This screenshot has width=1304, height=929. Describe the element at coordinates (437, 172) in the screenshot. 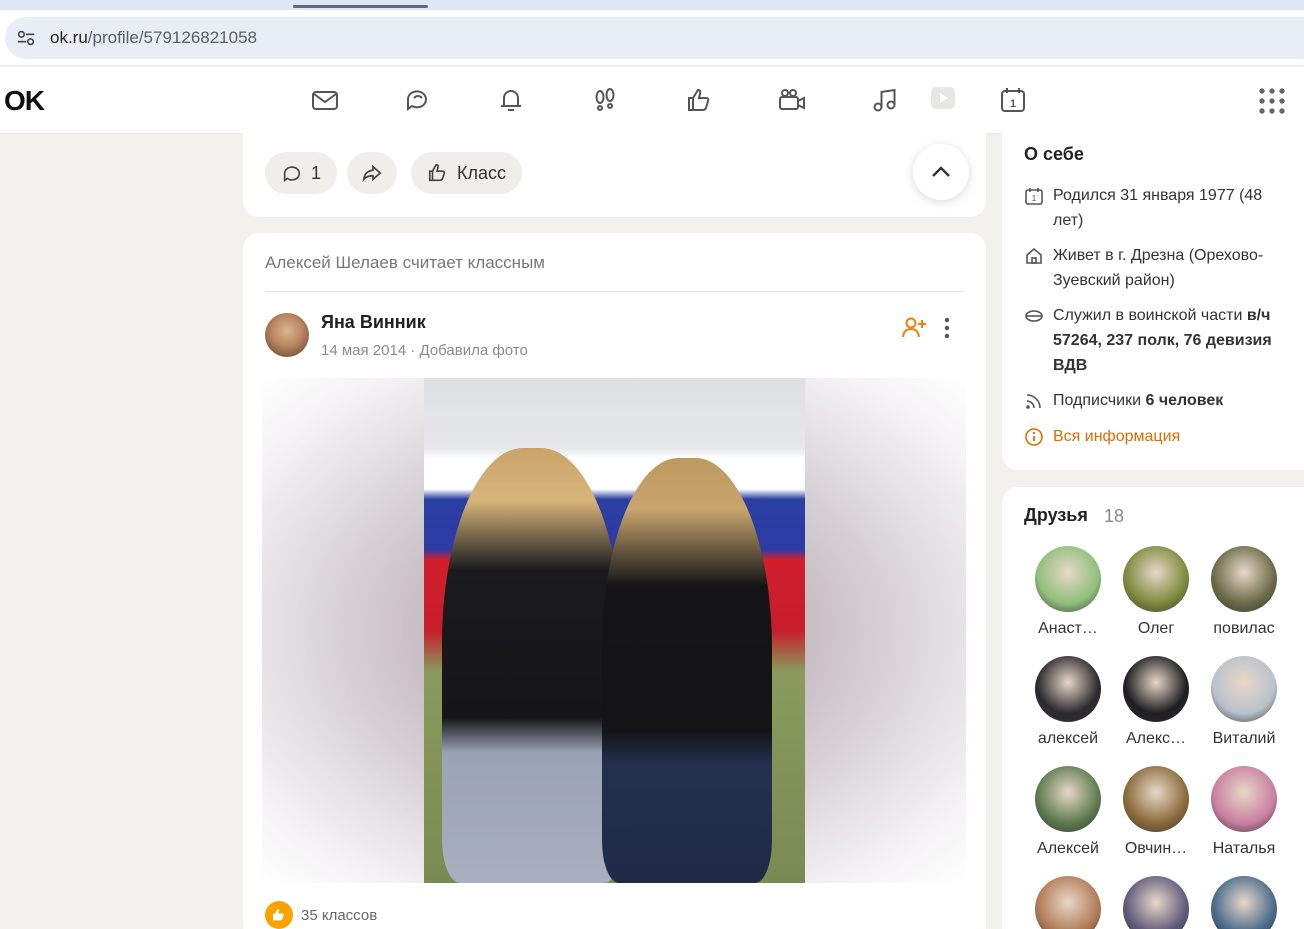

I see `thumbs-up-icon` at that location.